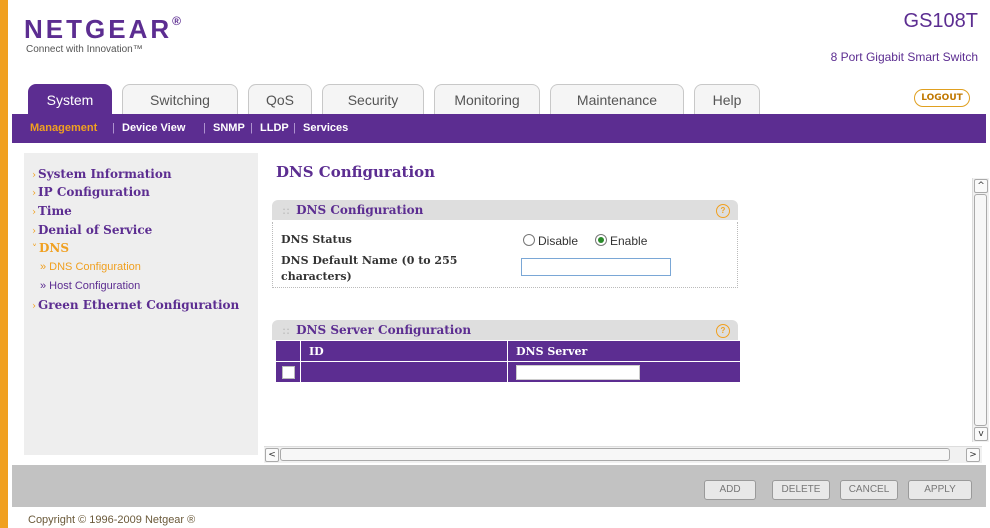 This screenshot has width=990, height=528. Describe the element at coordinates (973, 455) in the screenshot. I see `scroll-right-icon: >` at that location.